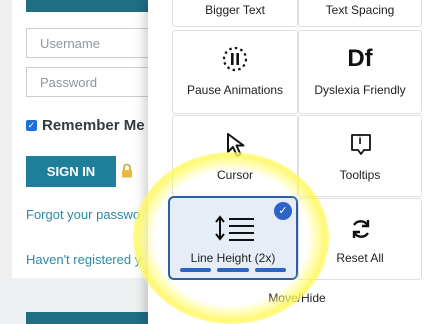 Image resolution: width=426 pixels, height=324 pixels. I want to click on tile-cursor: Cursor, so click(235, 156).